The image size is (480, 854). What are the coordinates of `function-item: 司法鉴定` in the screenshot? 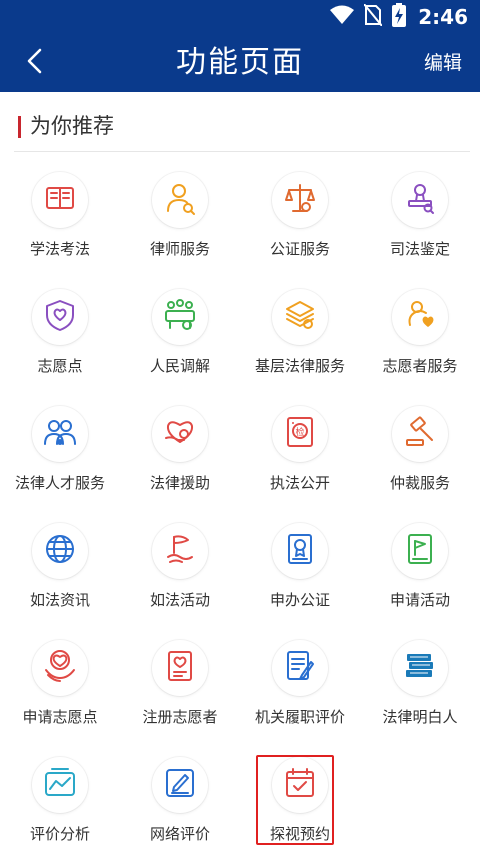 It's located at (420, 210).